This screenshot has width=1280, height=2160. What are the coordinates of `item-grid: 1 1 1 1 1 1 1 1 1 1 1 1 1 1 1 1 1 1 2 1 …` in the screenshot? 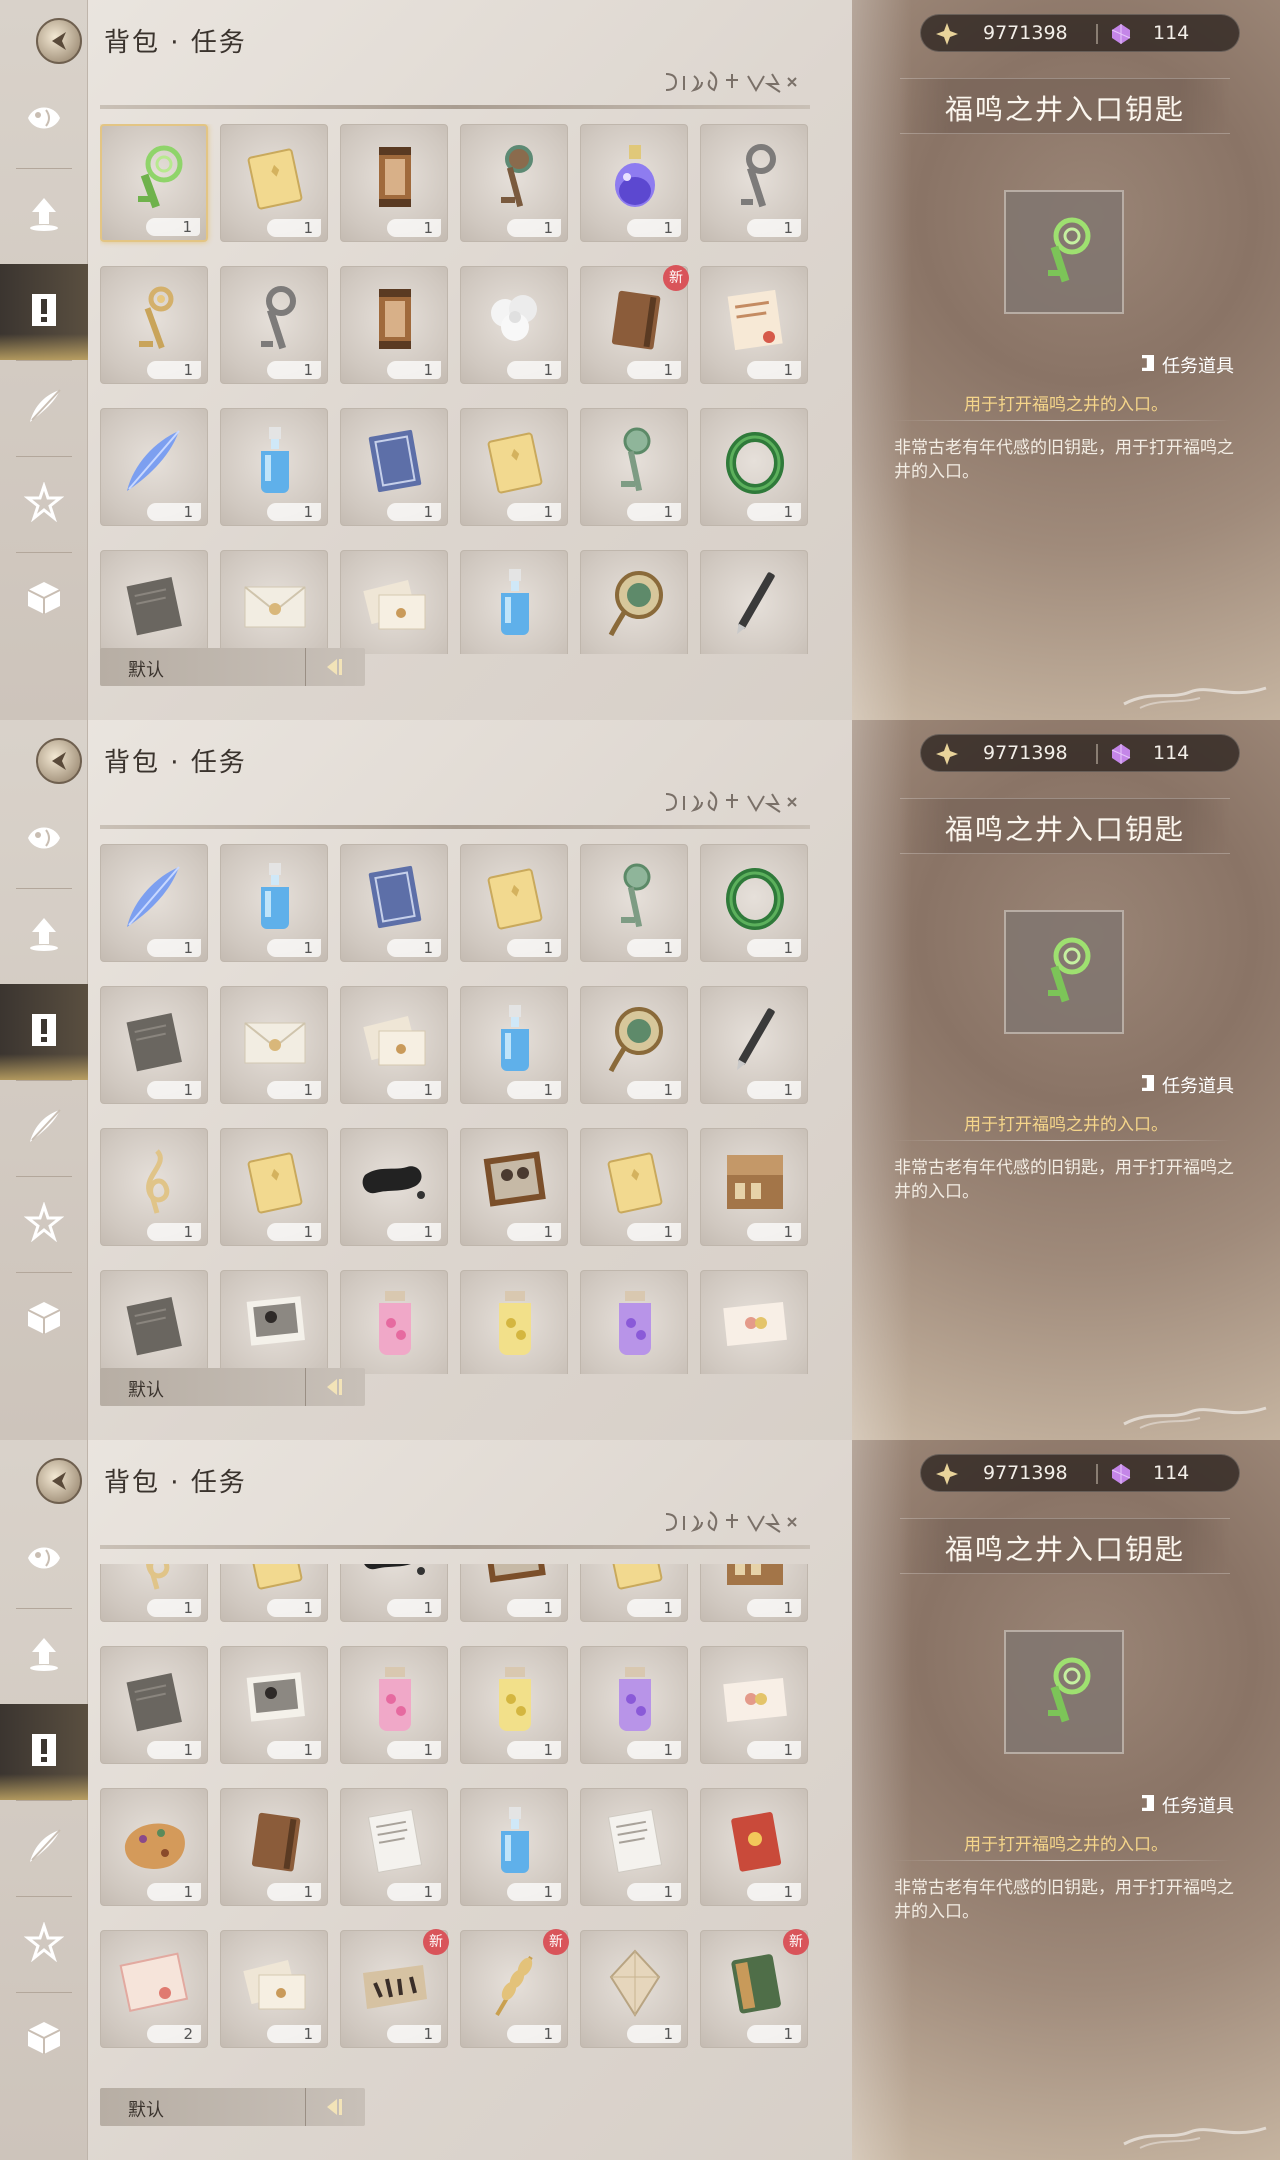 It's located at (456, 1829).